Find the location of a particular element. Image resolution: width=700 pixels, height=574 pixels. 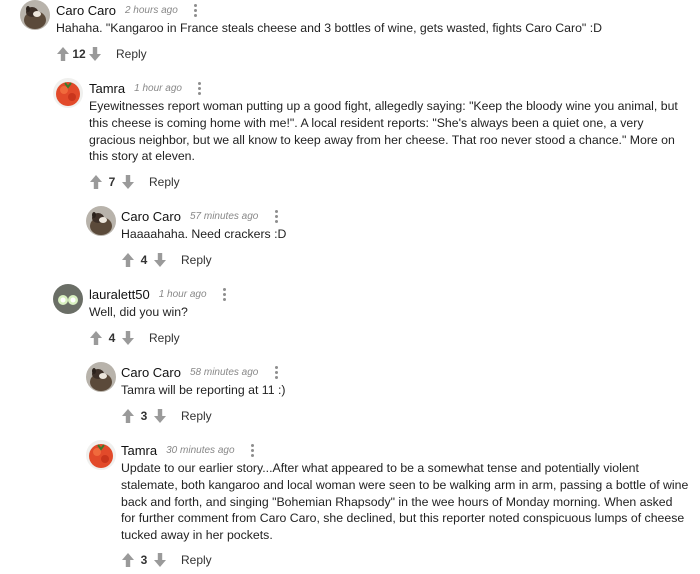

timestamp: 58 minutes ago is located at coordinates (224, 372).